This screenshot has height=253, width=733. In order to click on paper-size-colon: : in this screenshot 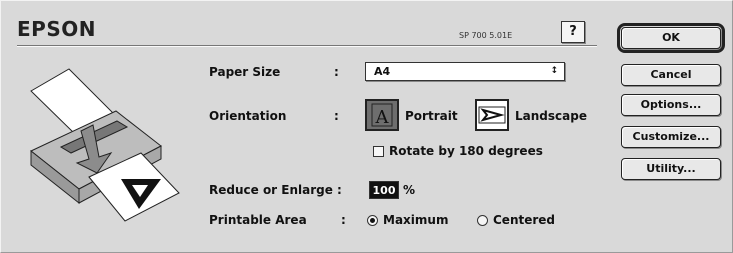, I will do `click(336, 72)`.